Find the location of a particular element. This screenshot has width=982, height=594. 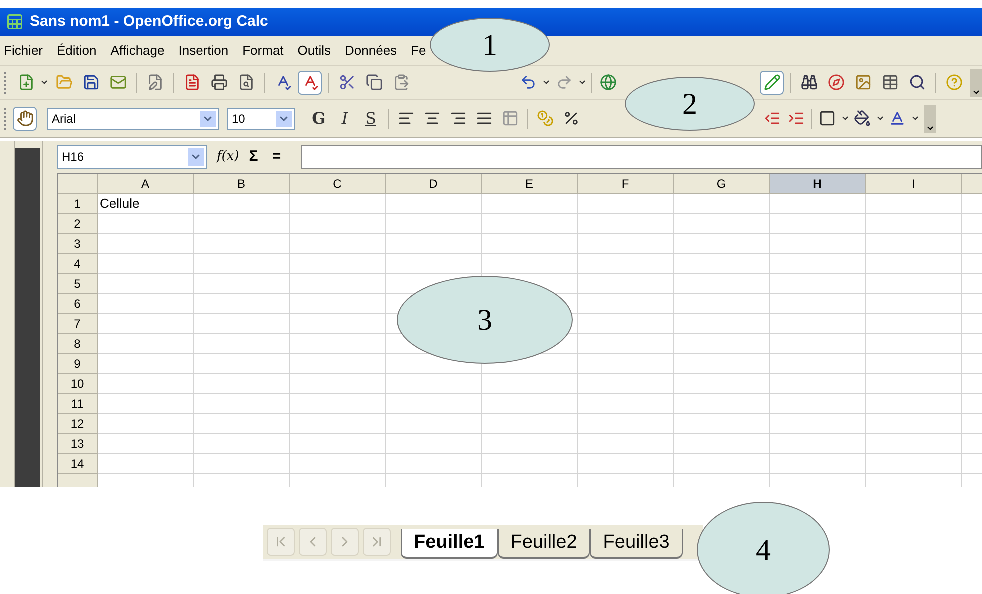

menu-item: Fichier is located at coordinates (24, 50).